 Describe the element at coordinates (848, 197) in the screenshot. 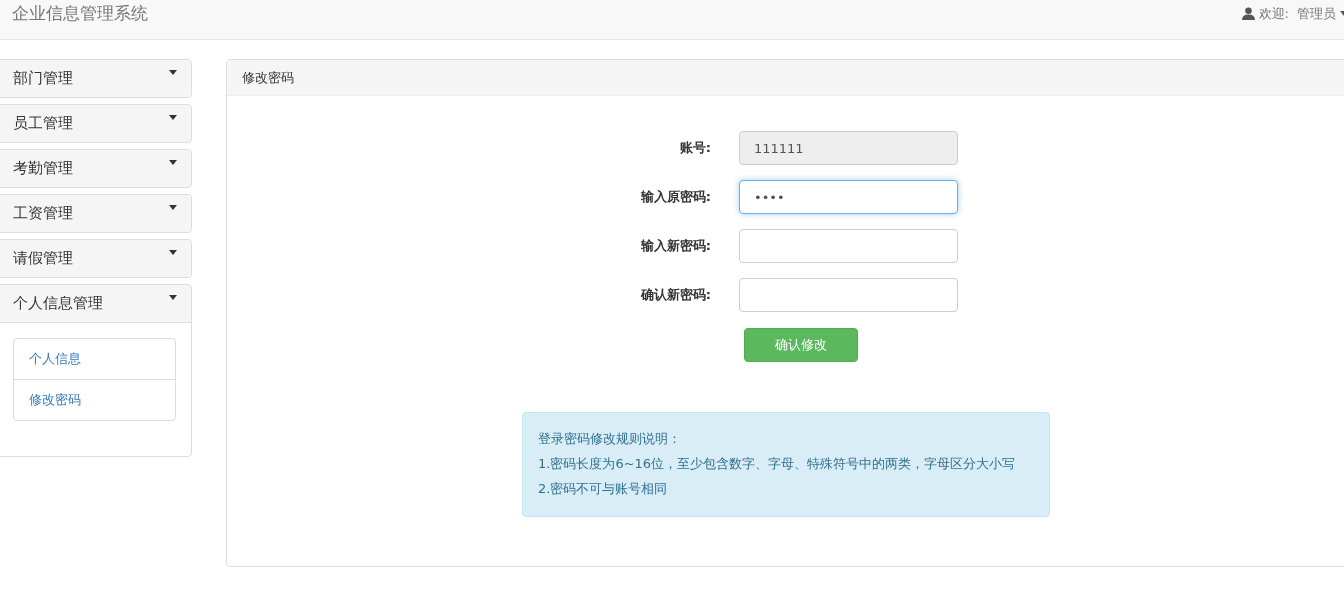

I see `input-field: ••••` at that location.